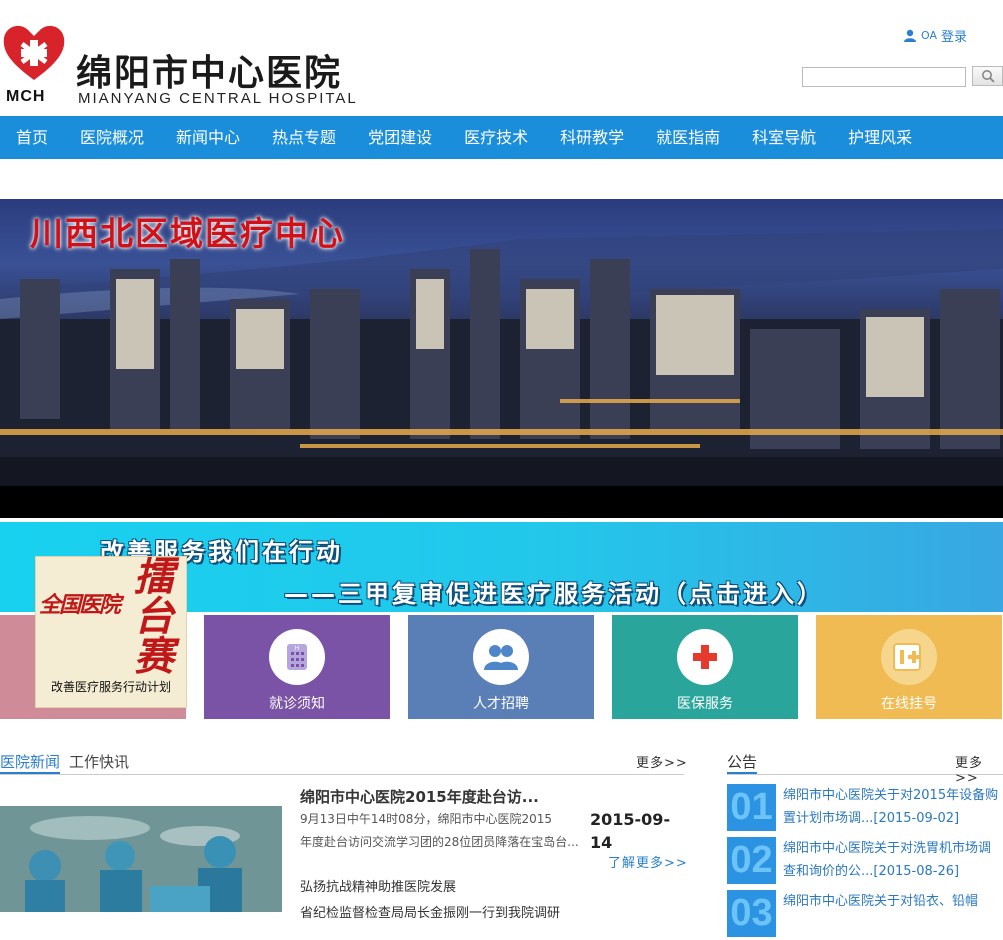 The width and height of the screenshot is (1003, 940). What do you see at coordinates (501, 704) in the screenshot?
I see `tile-label: 人才招聘` at bounding box center [501, 704].